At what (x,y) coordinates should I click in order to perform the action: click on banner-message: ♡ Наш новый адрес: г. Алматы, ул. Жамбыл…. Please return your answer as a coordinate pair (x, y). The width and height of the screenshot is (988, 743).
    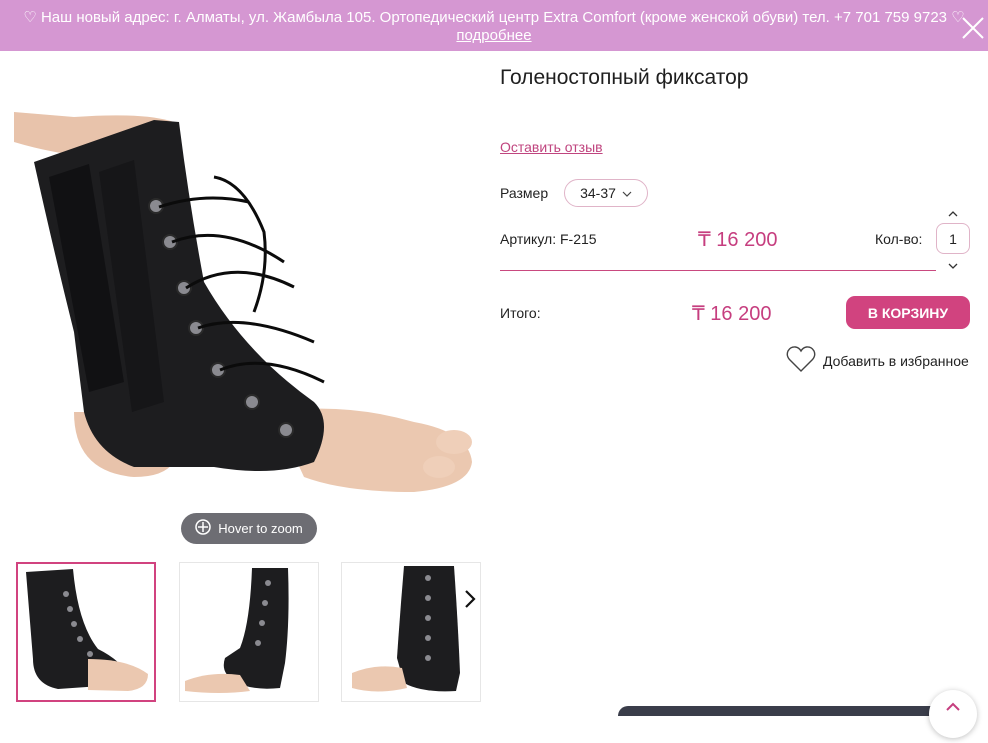
    Looking at the image, I should click on (494, 17).